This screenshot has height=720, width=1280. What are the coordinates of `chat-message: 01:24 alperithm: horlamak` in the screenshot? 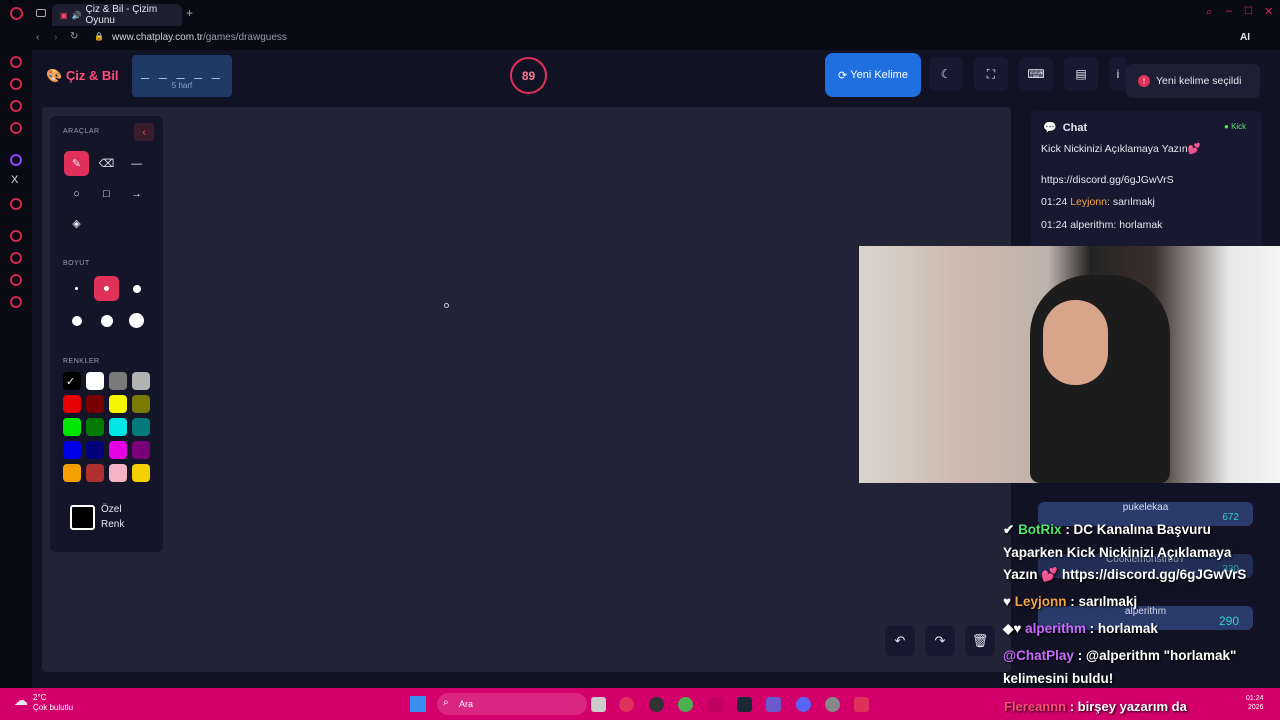 It's located at (1101, 225).